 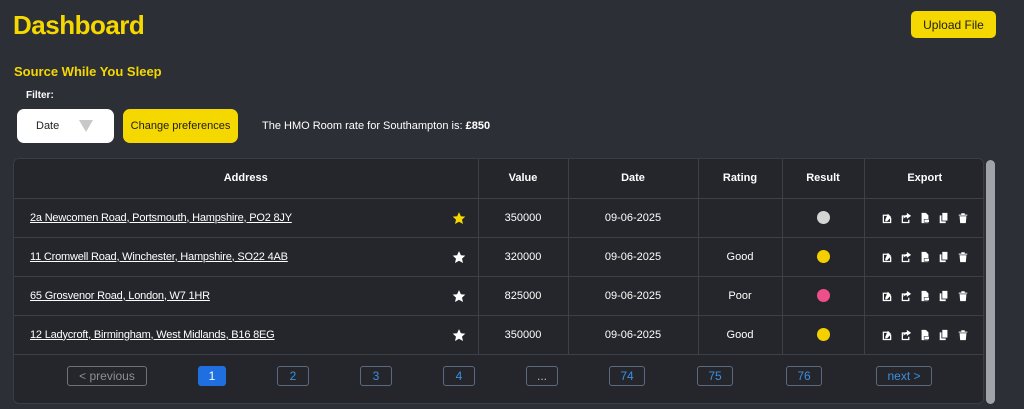 What do you see at coordinates (904, 376) in the screenshot?
I see `next-page-button: next >` at bounding box center [904, 376].